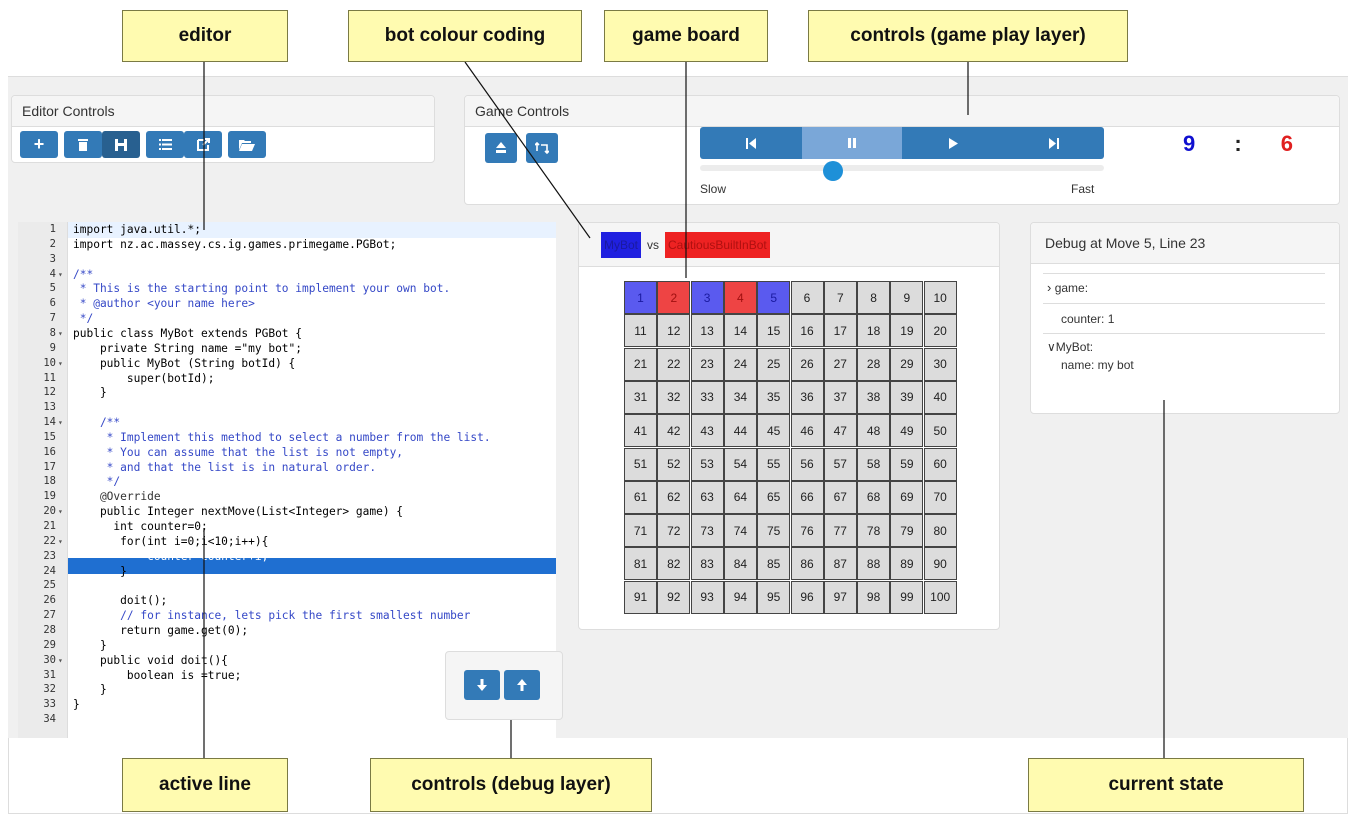 The width and height of the screenshot is (1351, 817). I want to click on board-cell: 37, so click(840, 397).